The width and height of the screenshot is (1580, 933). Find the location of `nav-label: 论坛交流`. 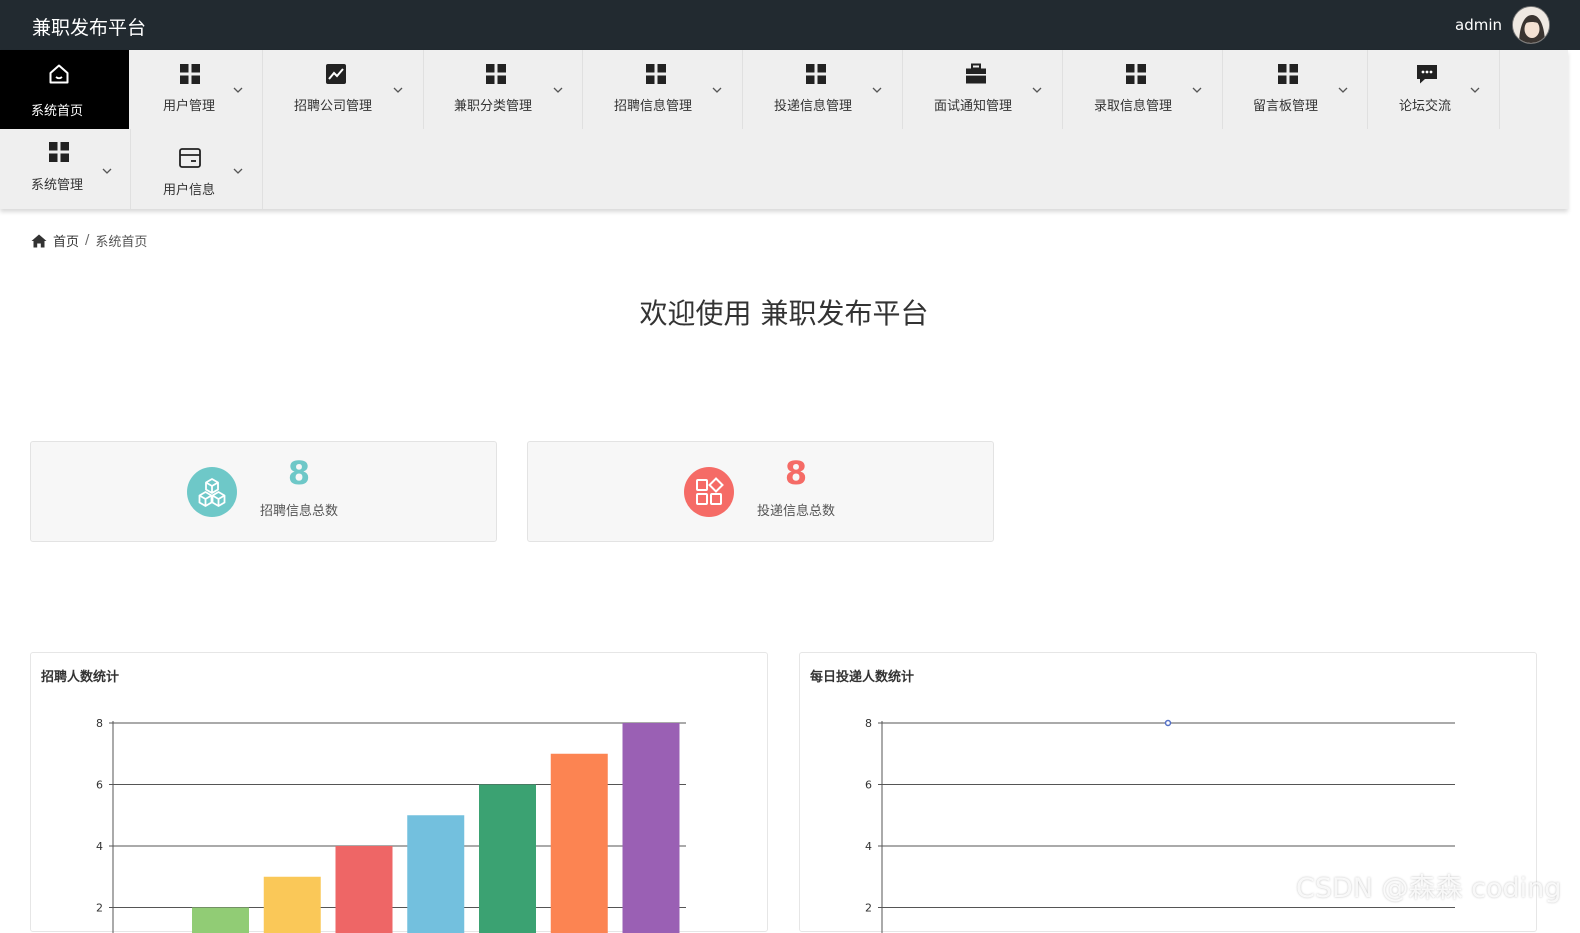

nav-label: 论坛交流 is located at coordinates (1425, 104).